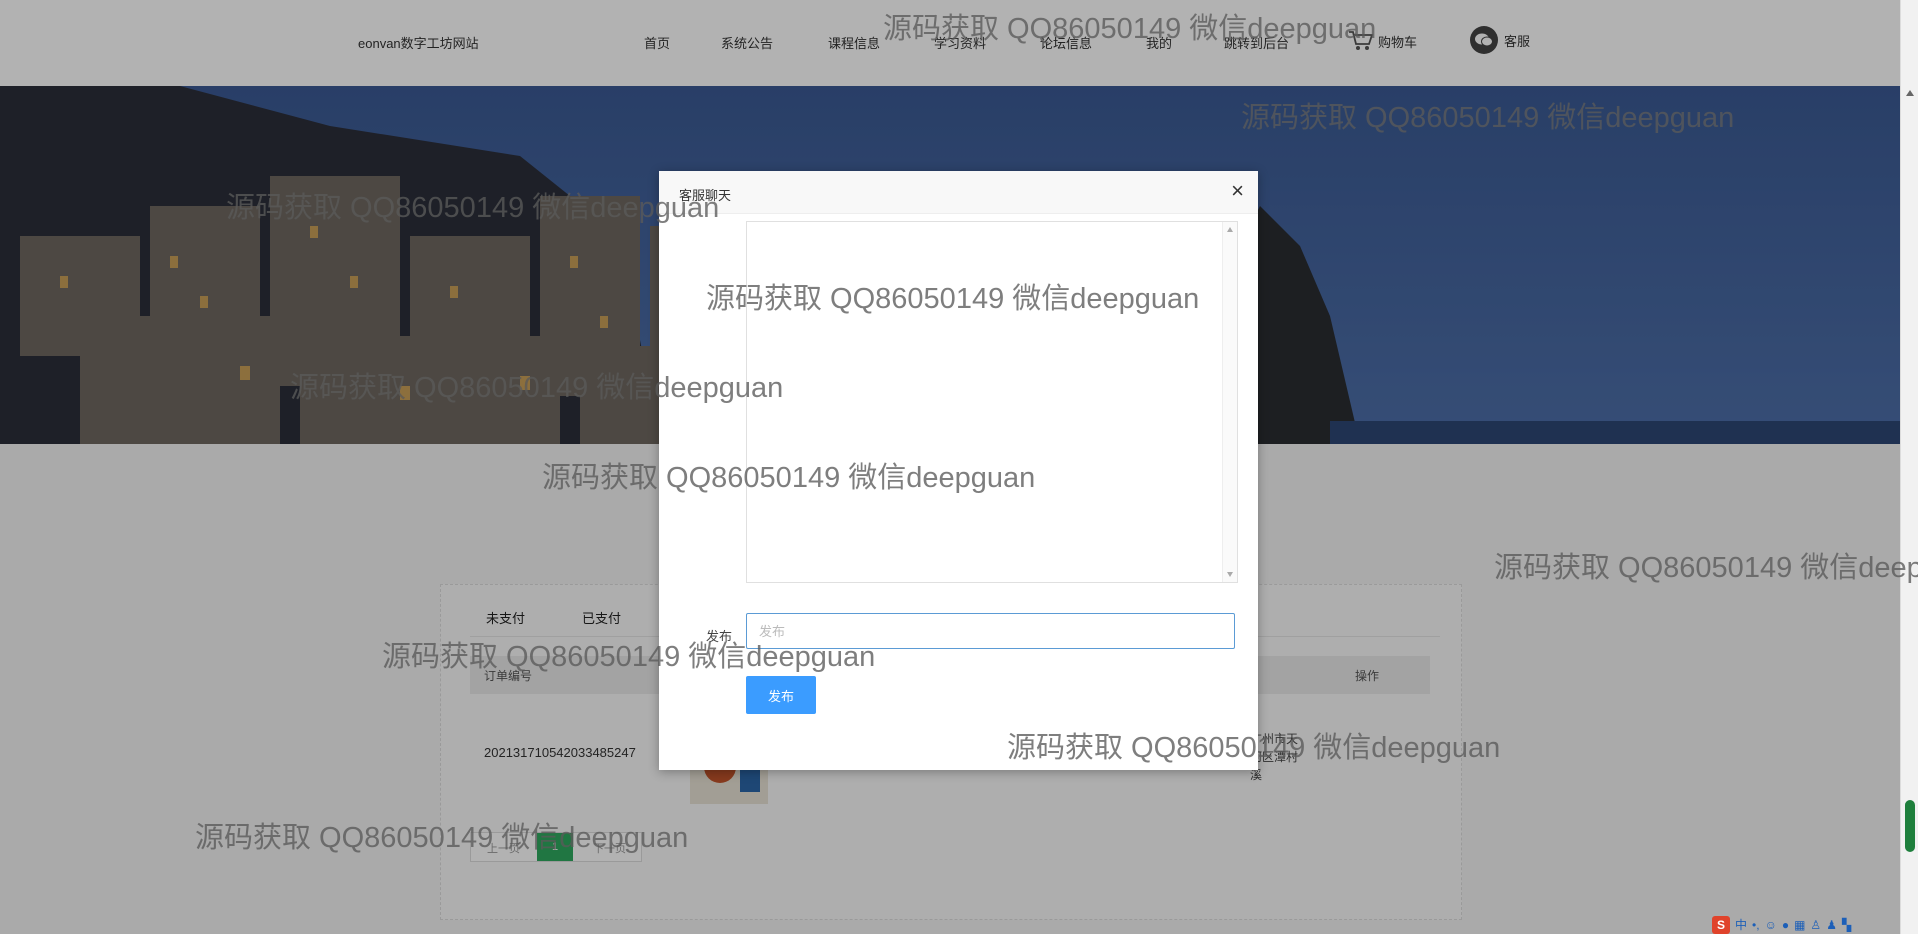  What do you see at coordinates (1815, 925) in the screenshot?
I see `user-icon: ♙` at bounding box center [1815, 925].